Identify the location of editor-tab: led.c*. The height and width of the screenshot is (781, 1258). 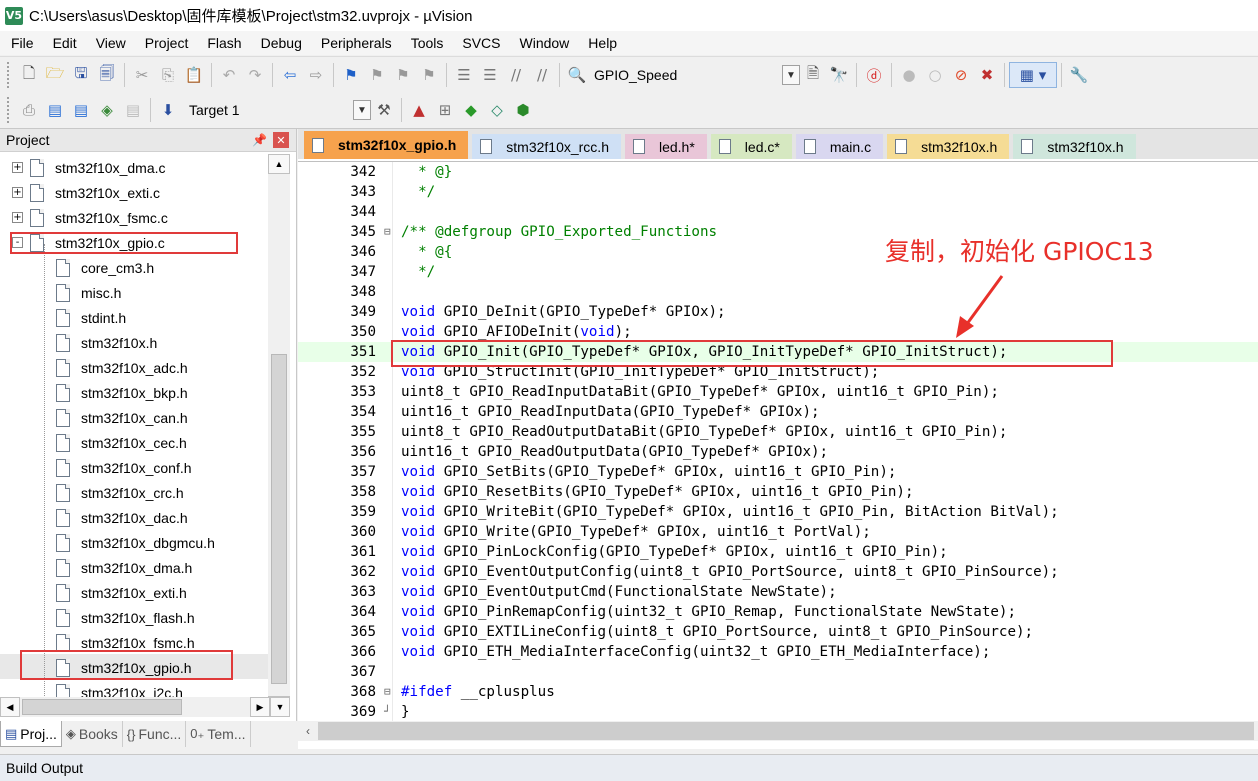
(751, 146).